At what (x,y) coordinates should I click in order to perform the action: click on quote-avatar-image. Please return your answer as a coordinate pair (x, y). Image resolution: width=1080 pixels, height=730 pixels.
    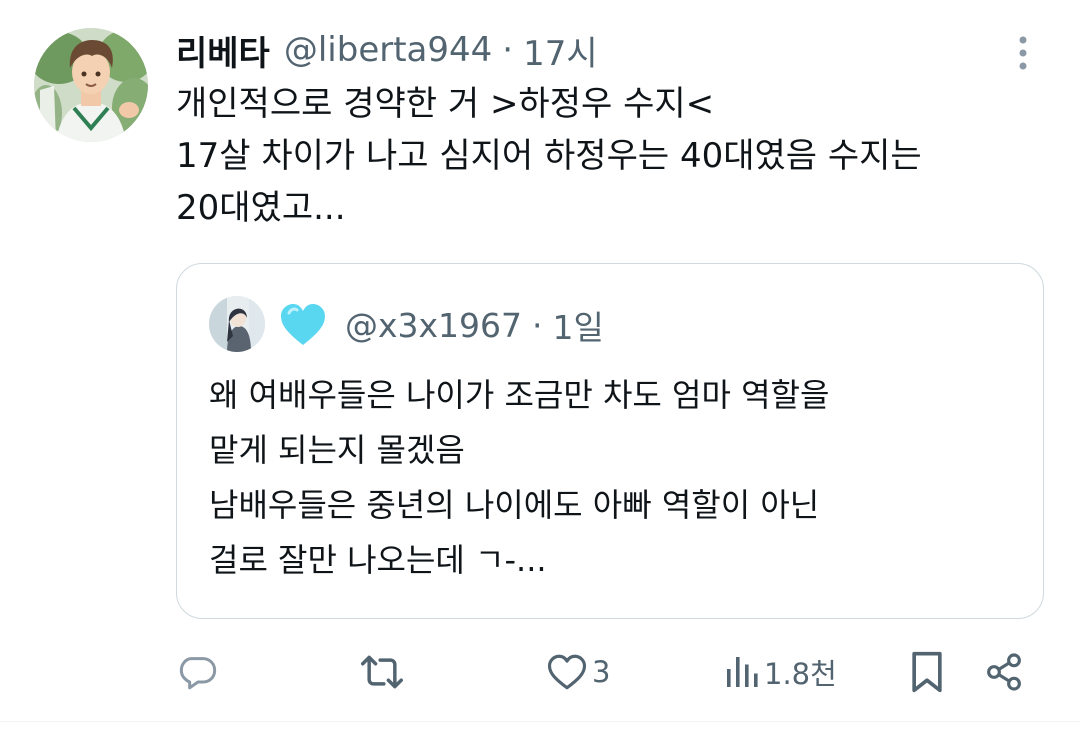
    Looking at the image, I should click on (237, 324).